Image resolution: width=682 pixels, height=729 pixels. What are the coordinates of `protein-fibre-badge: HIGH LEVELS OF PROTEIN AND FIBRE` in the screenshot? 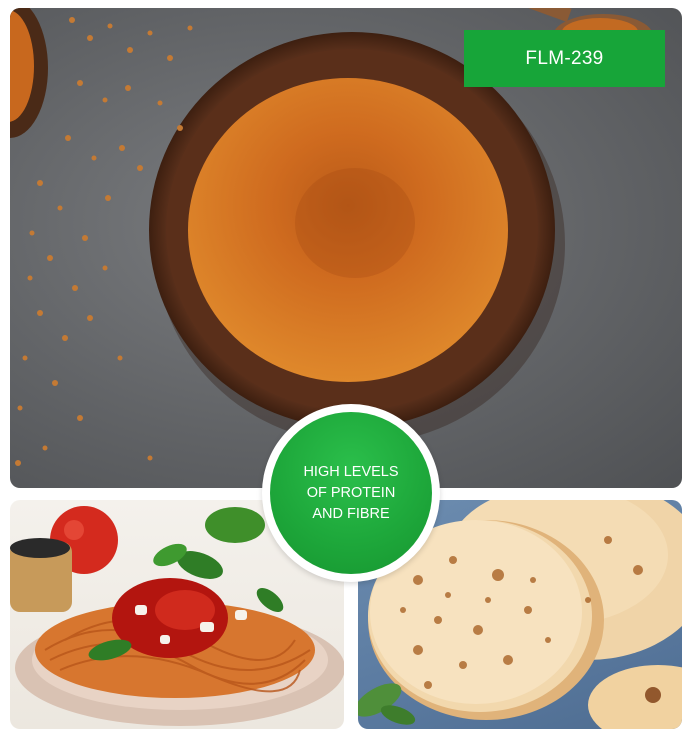 It's located at (351, 493).